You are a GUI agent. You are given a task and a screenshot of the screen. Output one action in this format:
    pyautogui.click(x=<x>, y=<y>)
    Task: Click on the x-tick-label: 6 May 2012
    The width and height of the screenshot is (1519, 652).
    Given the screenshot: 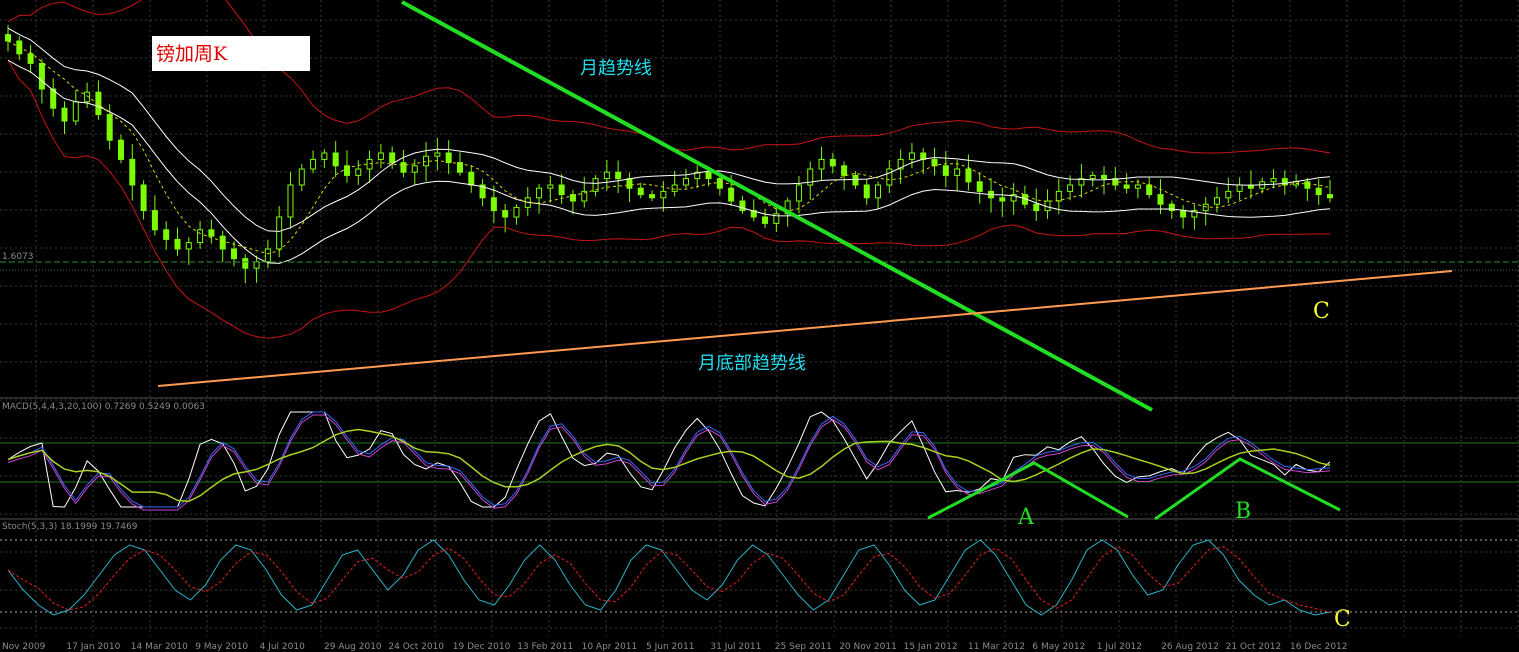 What is the action you would take?
    pyautogui.click(x=1058, y=647)
    